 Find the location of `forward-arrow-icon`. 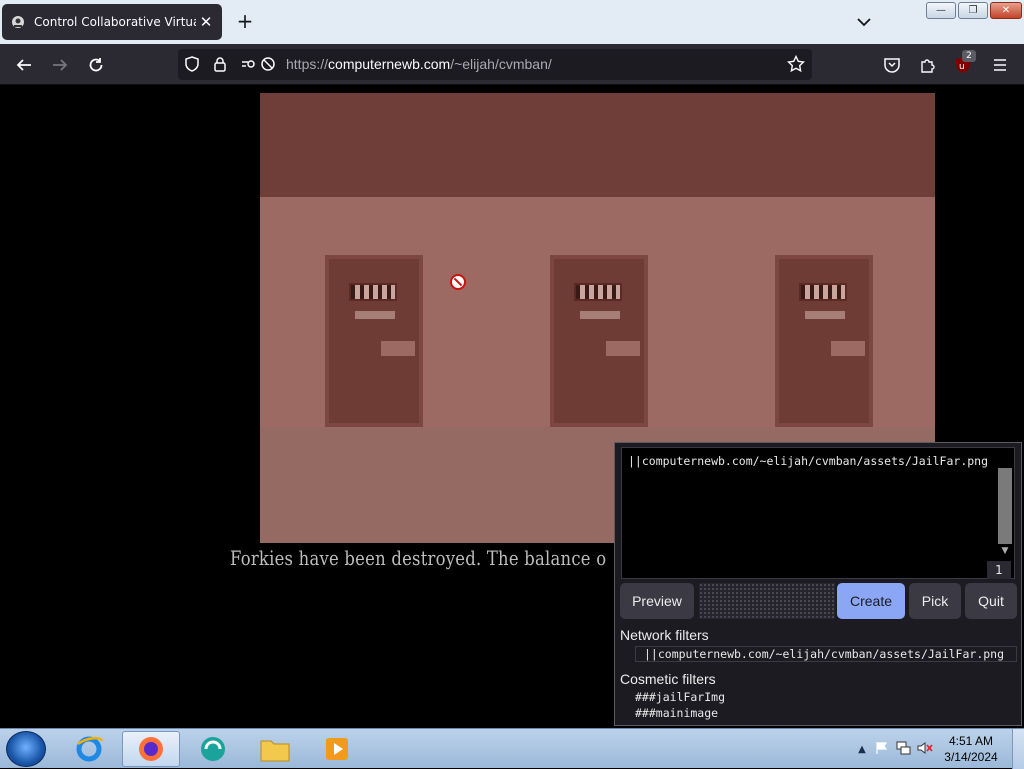

forward-arrow-icon is located at coordinates (60, 65).